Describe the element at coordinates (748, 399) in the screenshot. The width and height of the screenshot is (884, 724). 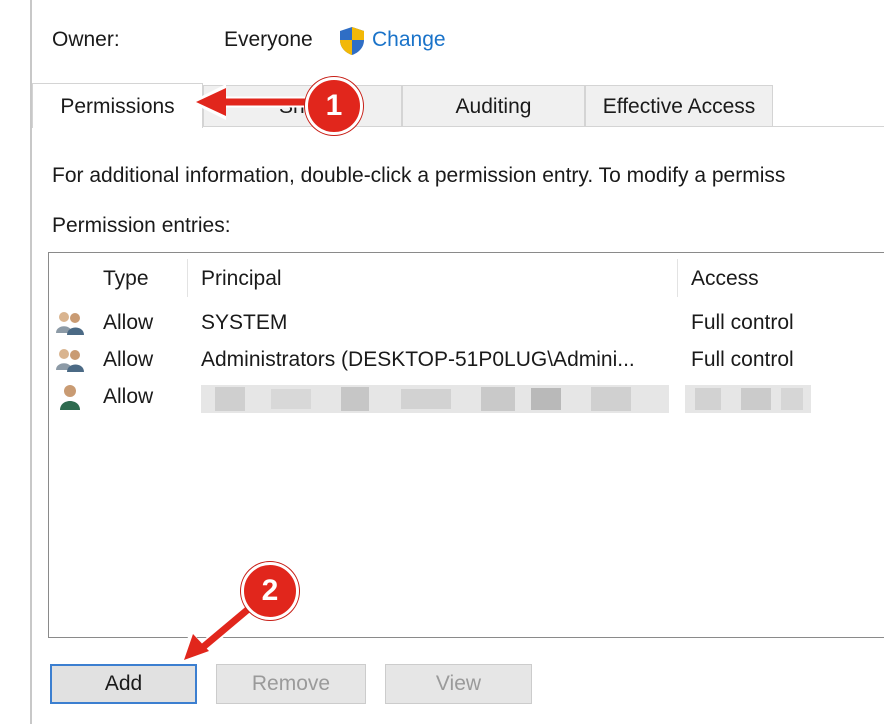
I see `redacted-access` at that location.